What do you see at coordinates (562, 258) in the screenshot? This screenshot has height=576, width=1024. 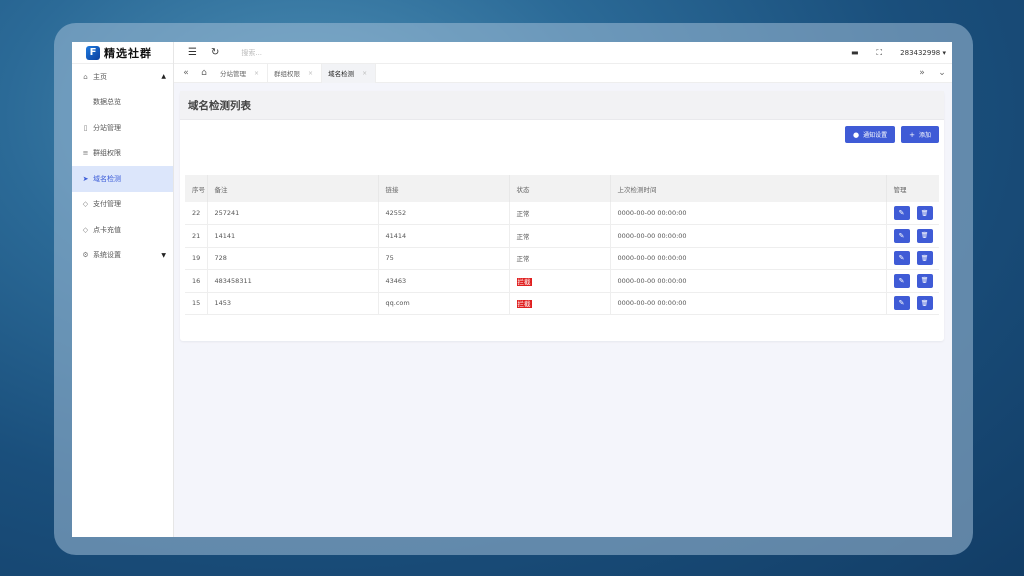 I see `table-row: 19 728 75 正常 0000-00-00 00:00:00 ✎ 🗑` at bounding box center [562, 258].